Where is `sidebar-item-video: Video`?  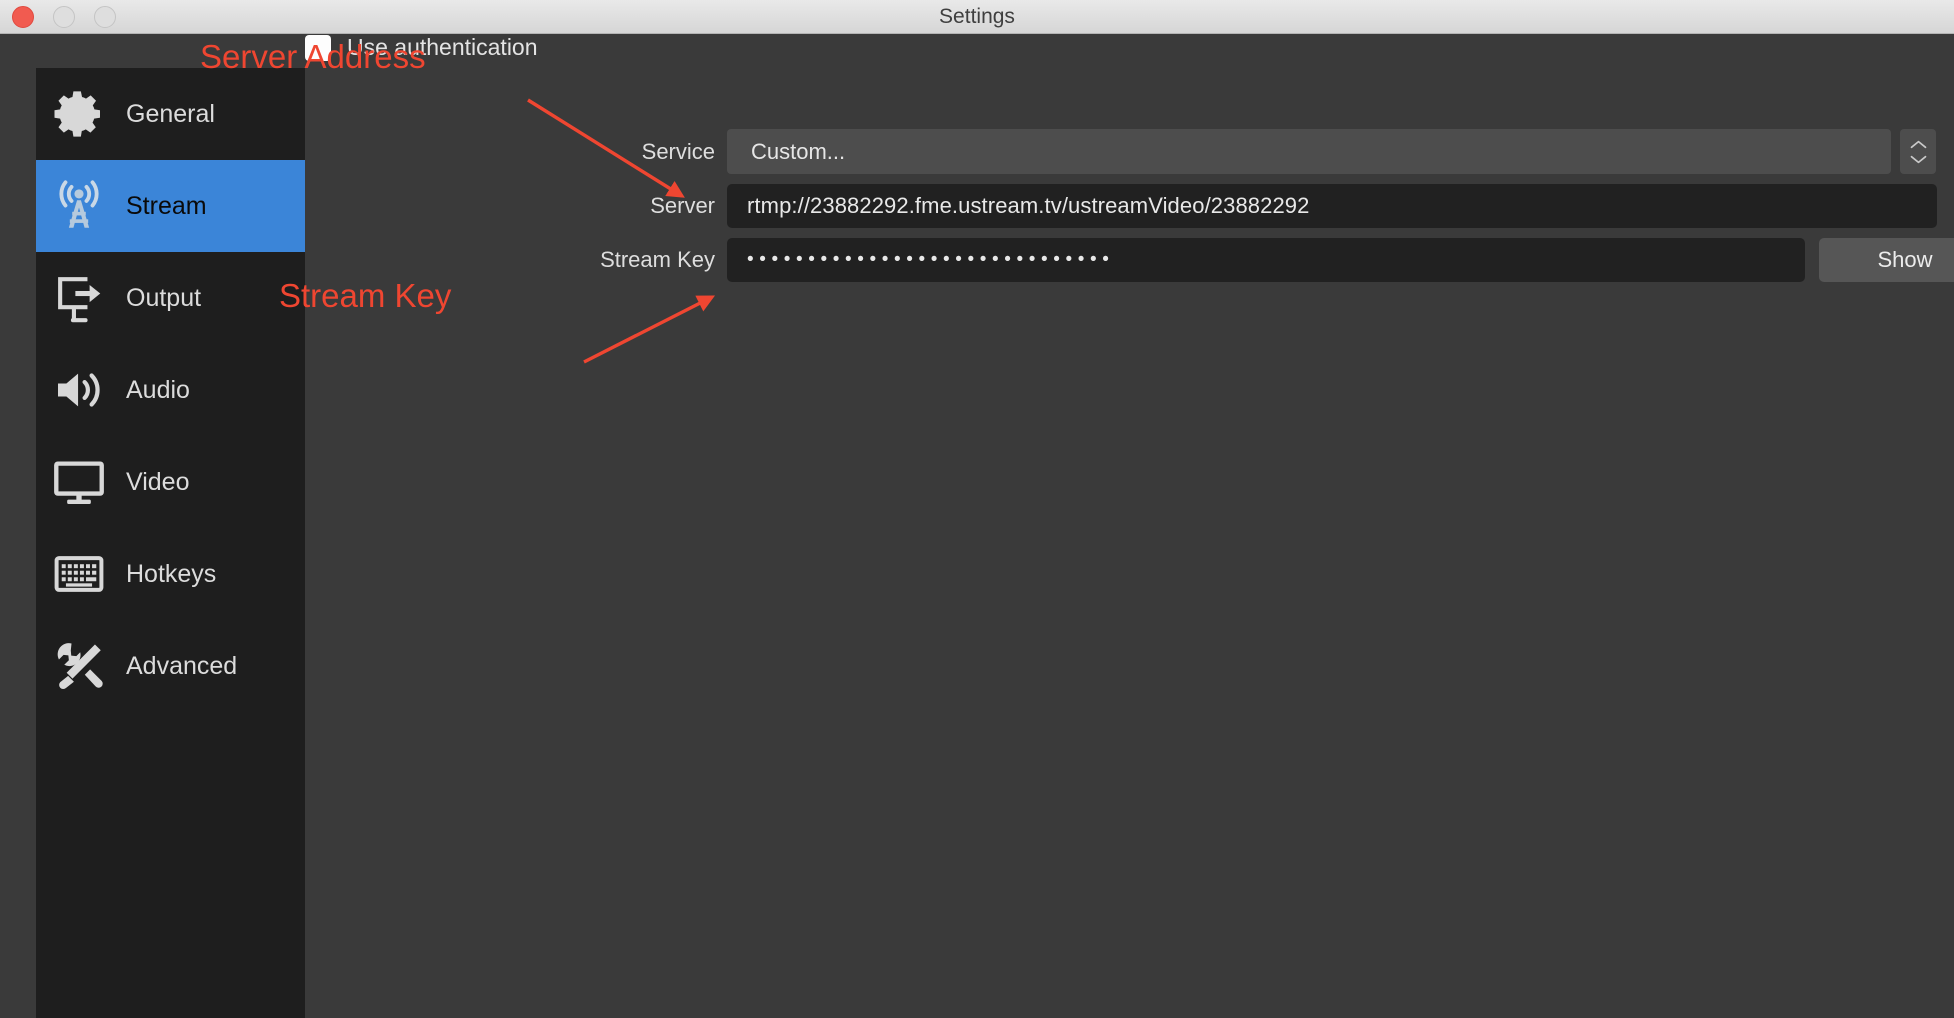
sidebar-item-video: Video is located at coordinates (170, 482).